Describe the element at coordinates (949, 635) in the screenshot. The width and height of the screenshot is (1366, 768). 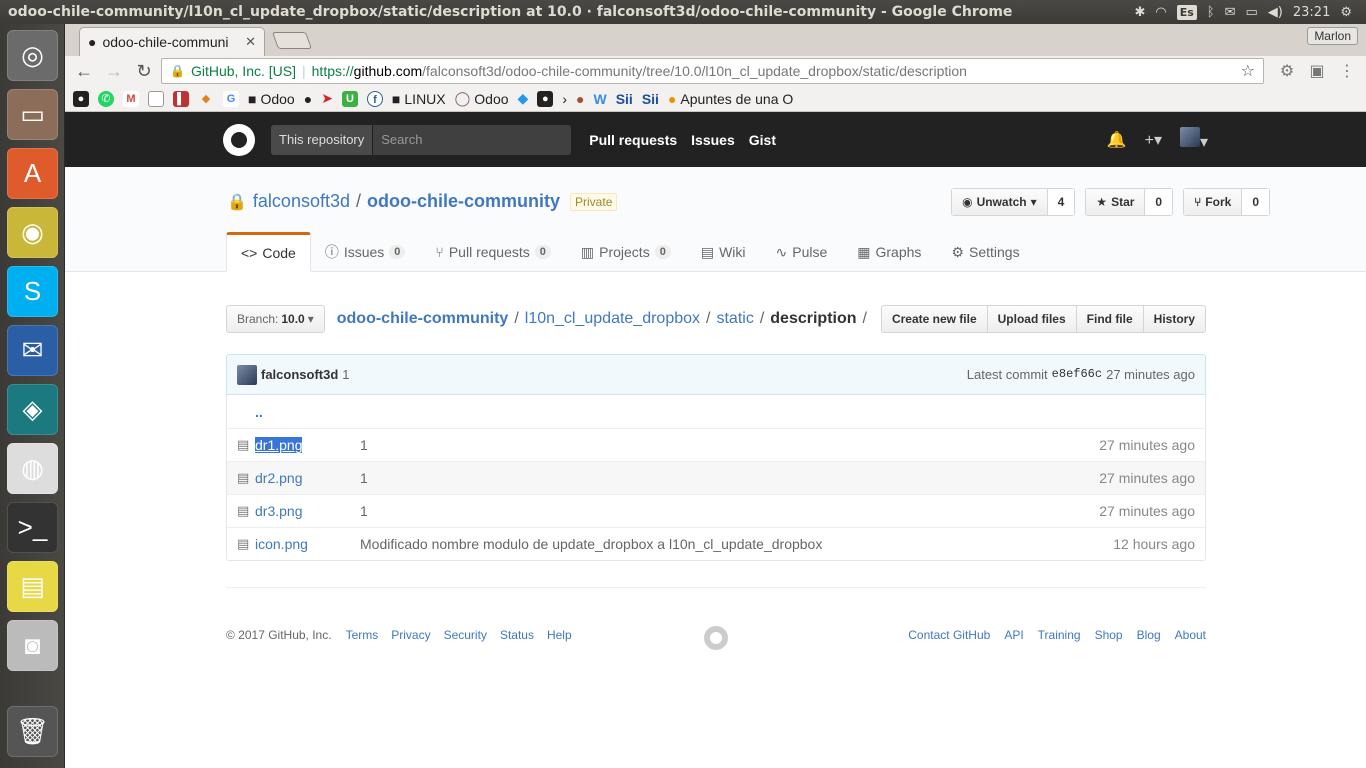
I see `footer-link-contact-github: Contact GitHub` at that location.